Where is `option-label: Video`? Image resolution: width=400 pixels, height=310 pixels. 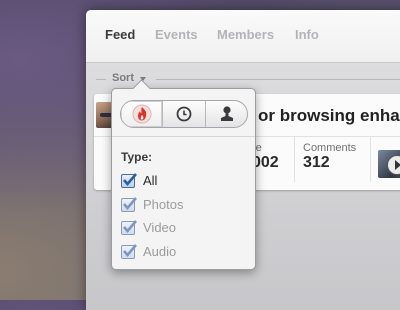
option-label: Video is located at coordinates (160, 227).